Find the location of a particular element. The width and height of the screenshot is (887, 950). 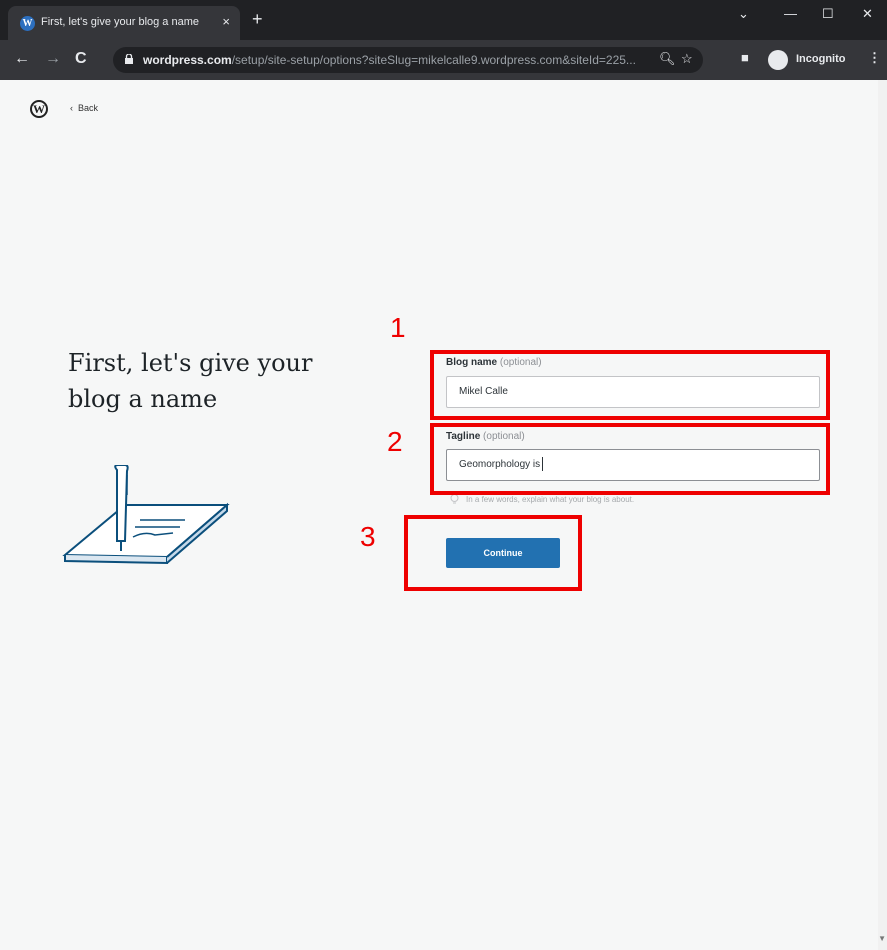

menu-icon: ⋮ is located at coordinates (874, 58).